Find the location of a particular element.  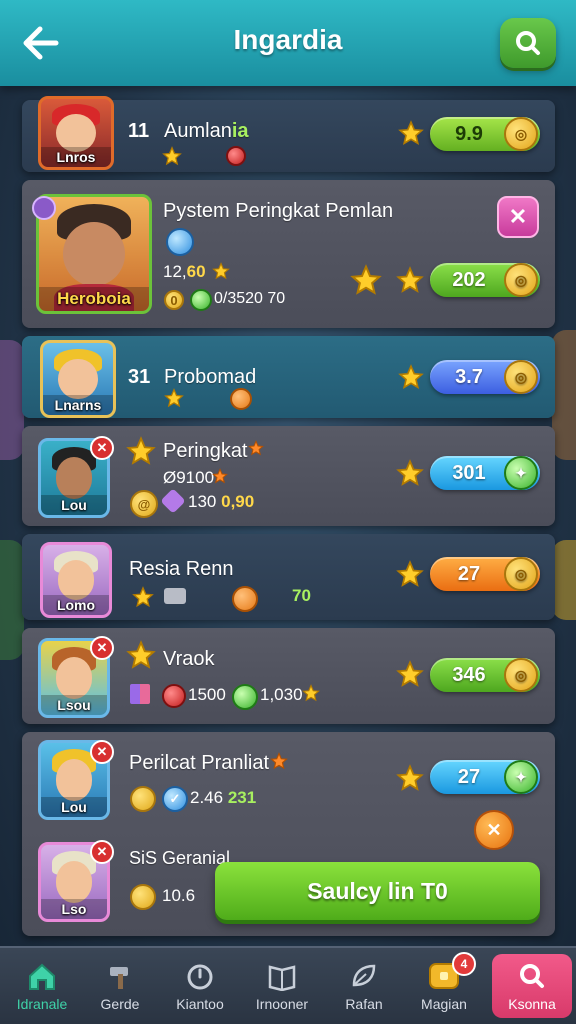

diamond-icon is located at coordinates (180, 242).